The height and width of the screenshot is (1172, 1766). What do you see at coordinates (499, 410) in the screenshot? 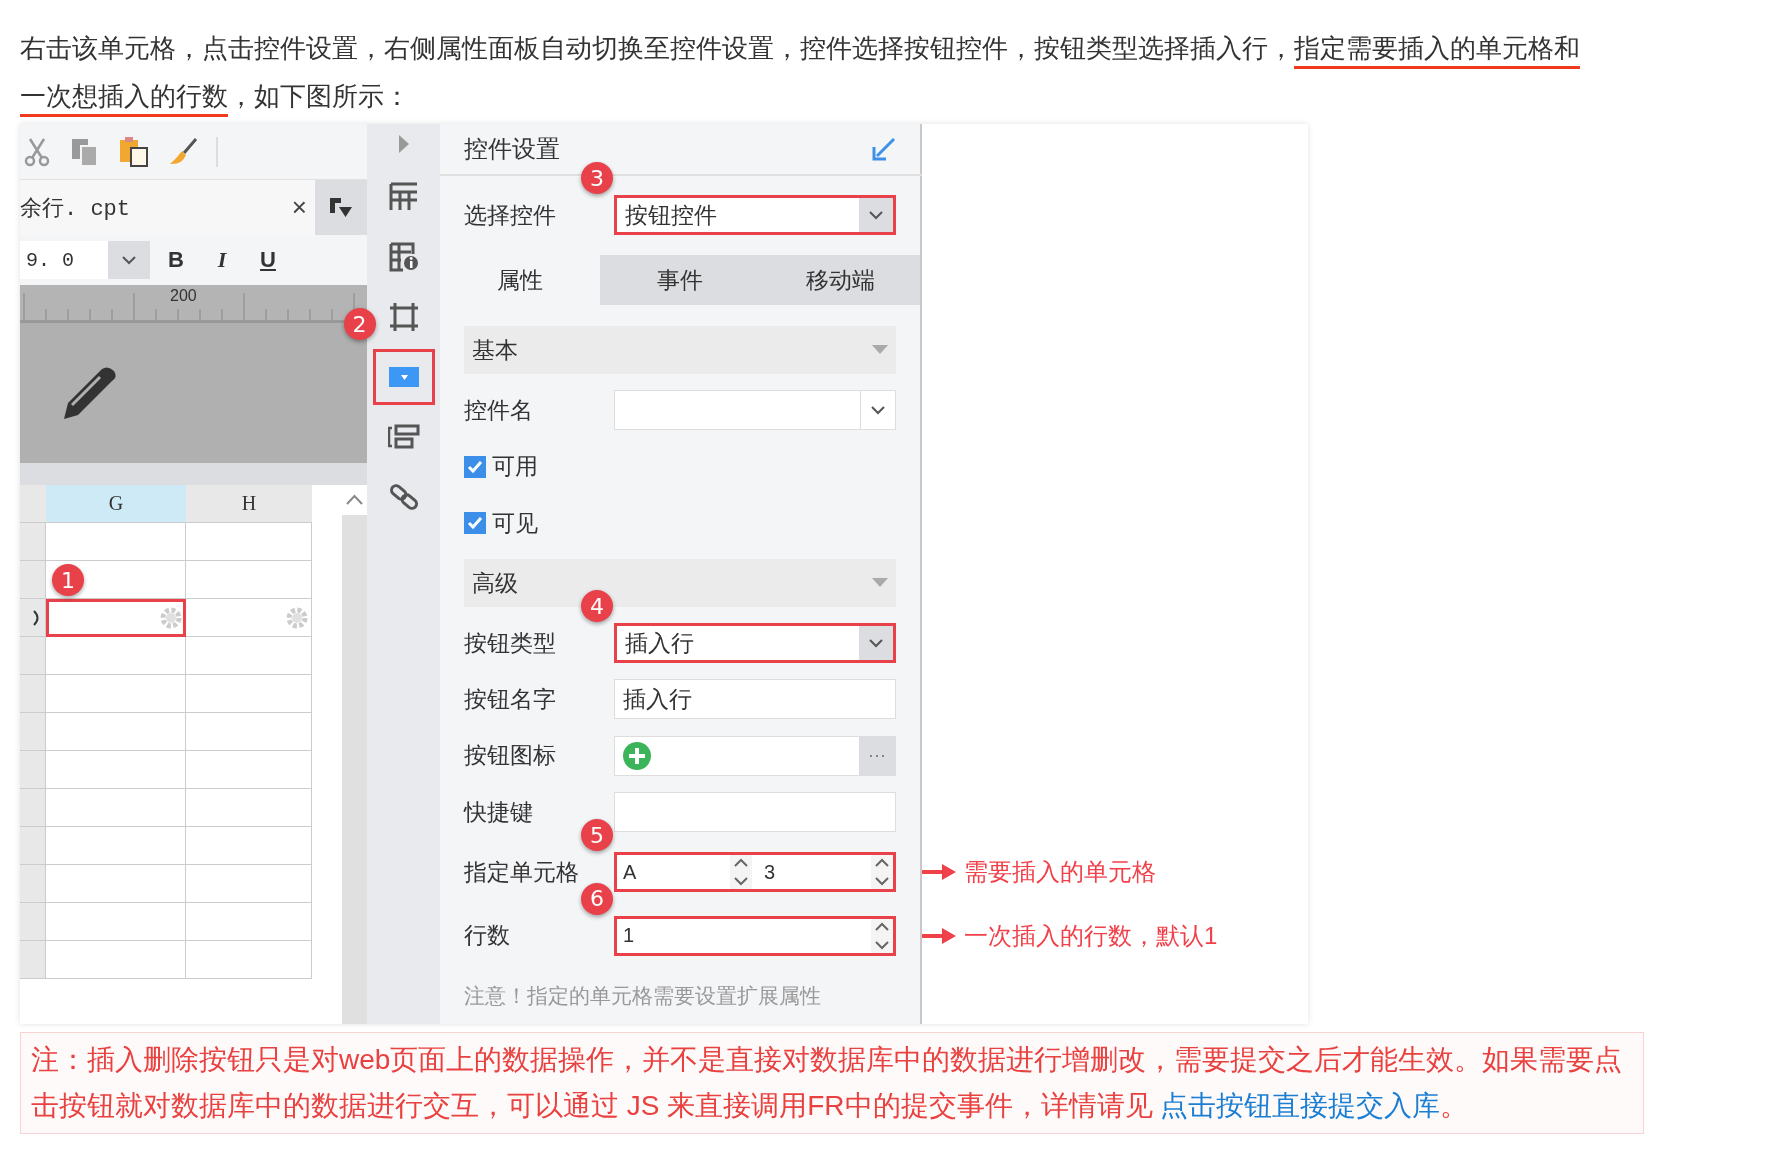
I see `field-label: 控件名` at bounding box center [499, 410].